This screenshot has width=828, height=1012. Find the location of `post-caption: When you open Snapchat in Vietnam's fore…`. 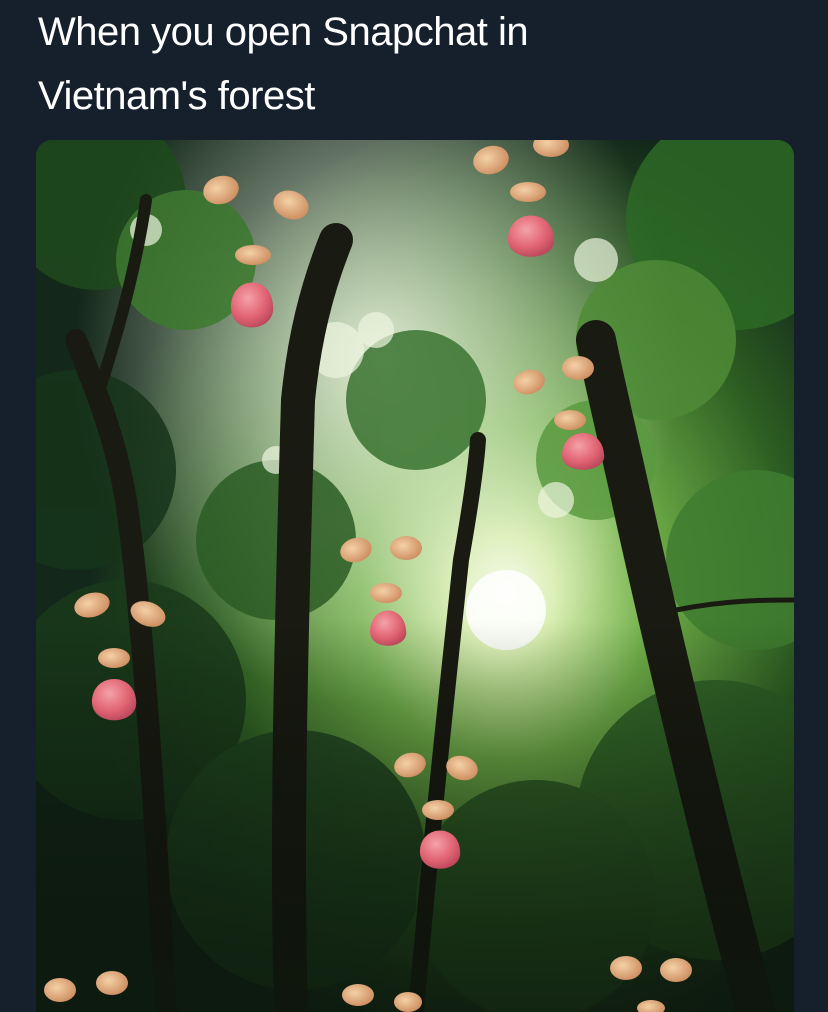

post-caption: When you open Snapchat in Vietnam's fore… is located at coordinates (418, 64).